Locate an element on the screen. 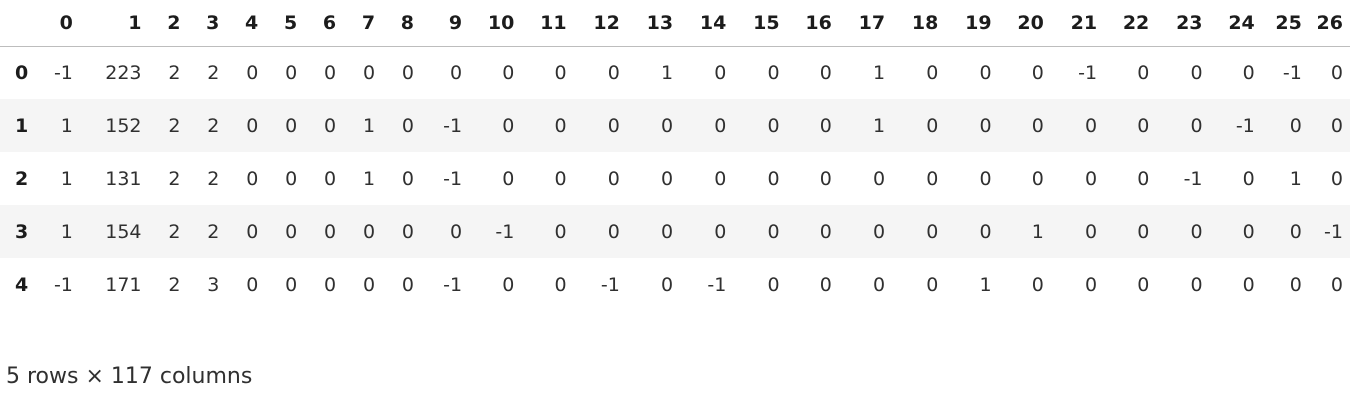 The image size is (1357, 410). column-header: 21 is located at coordinates (1077, 23).